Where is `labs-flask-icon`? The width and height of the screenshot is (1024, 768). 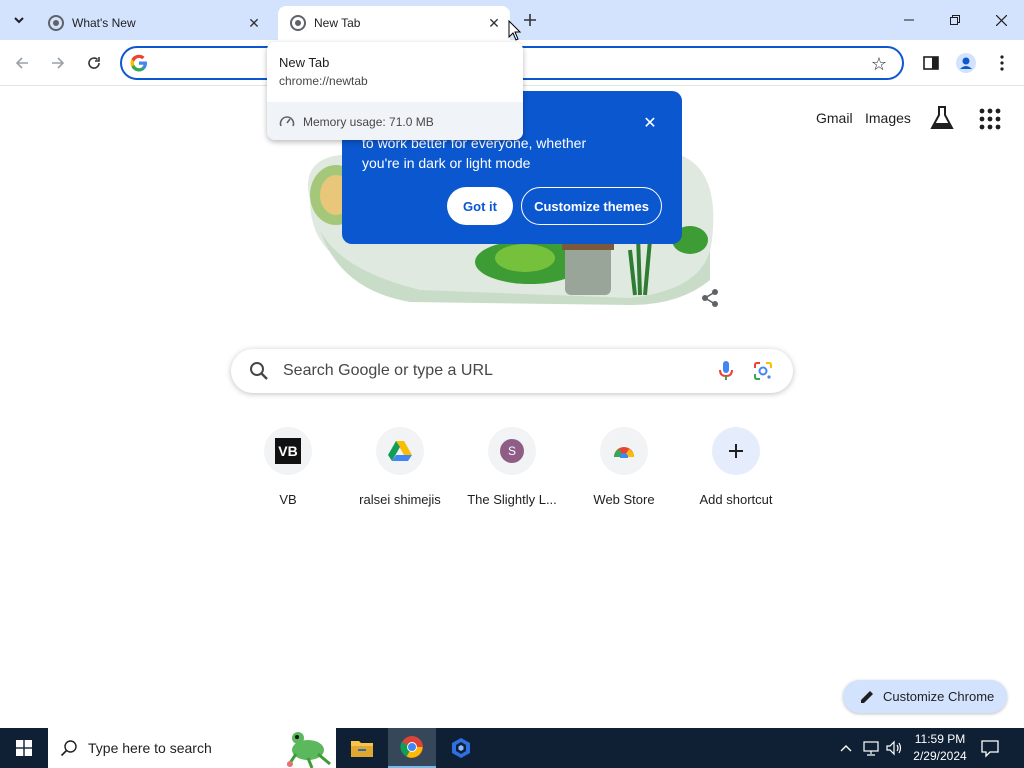
labs-flask-icon is located at coordinates (942, 118).